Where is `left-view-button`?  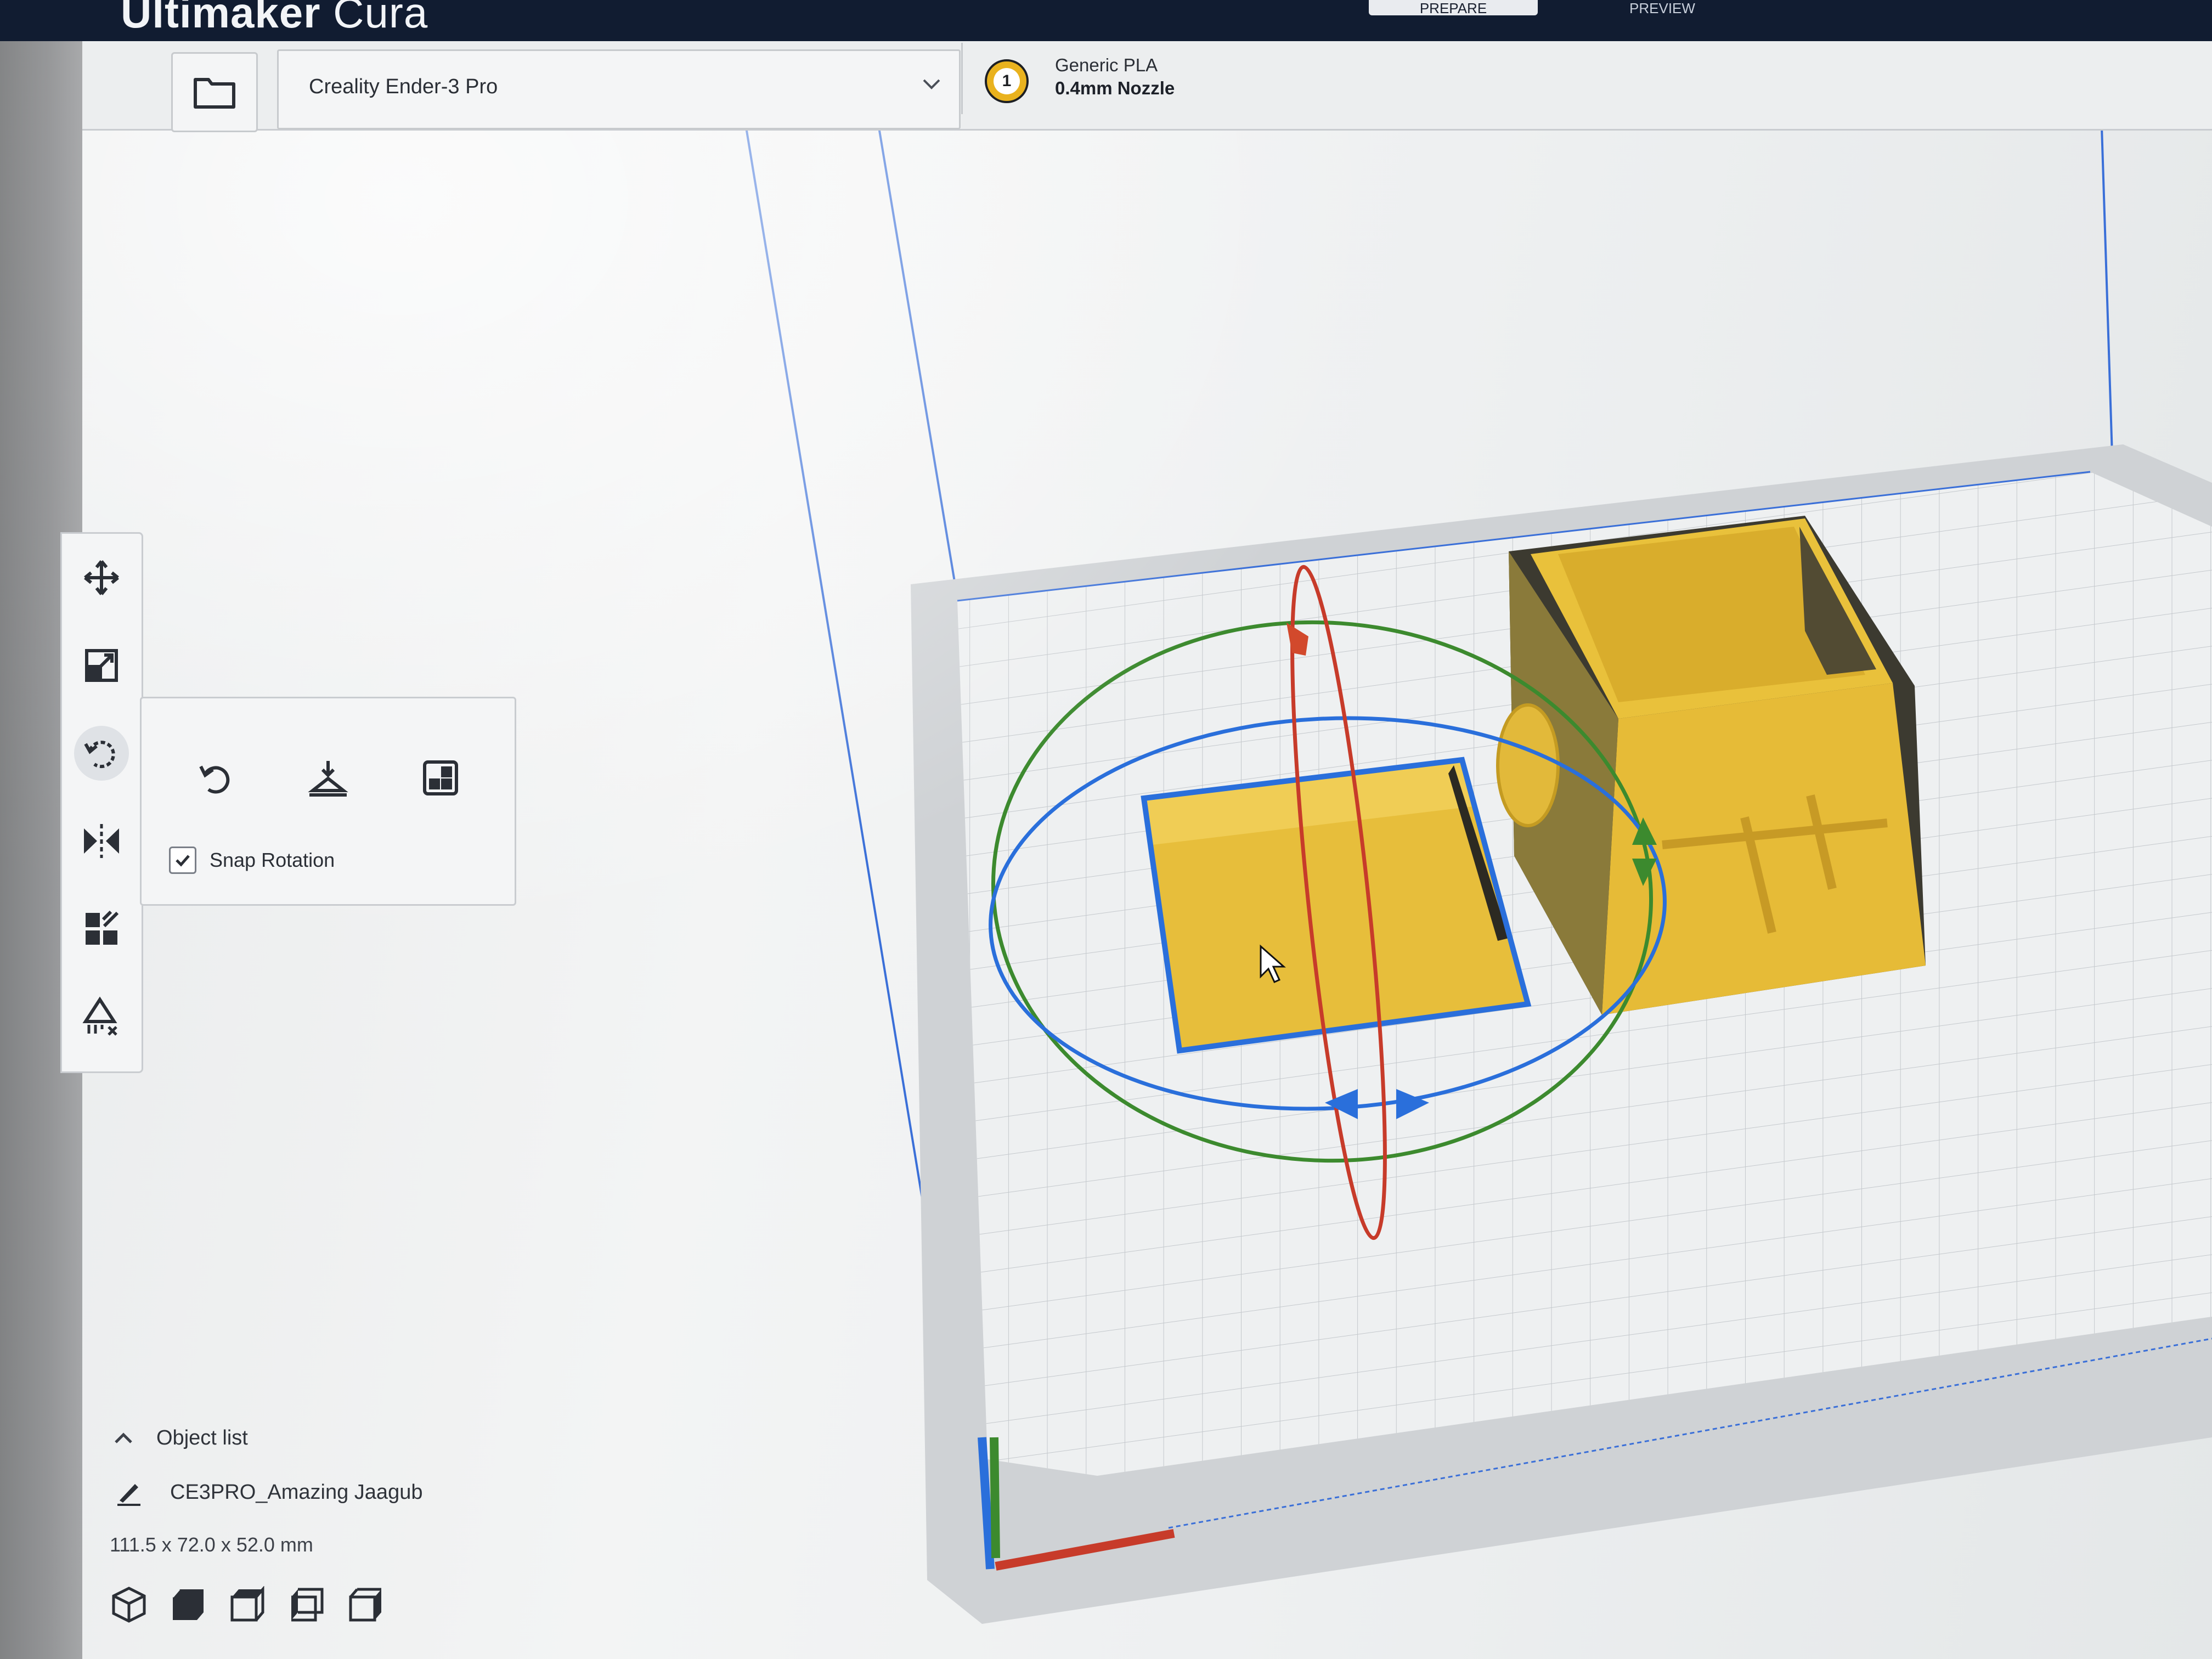
left-view-button is located at coordinates (307, 1604).